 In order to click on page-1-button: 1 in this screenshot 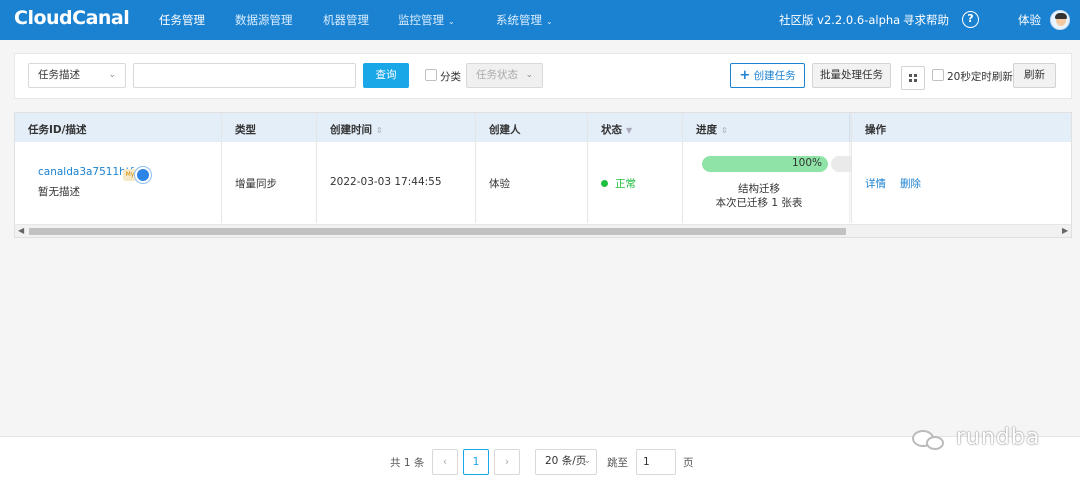, I will do `click(476, 462)`.